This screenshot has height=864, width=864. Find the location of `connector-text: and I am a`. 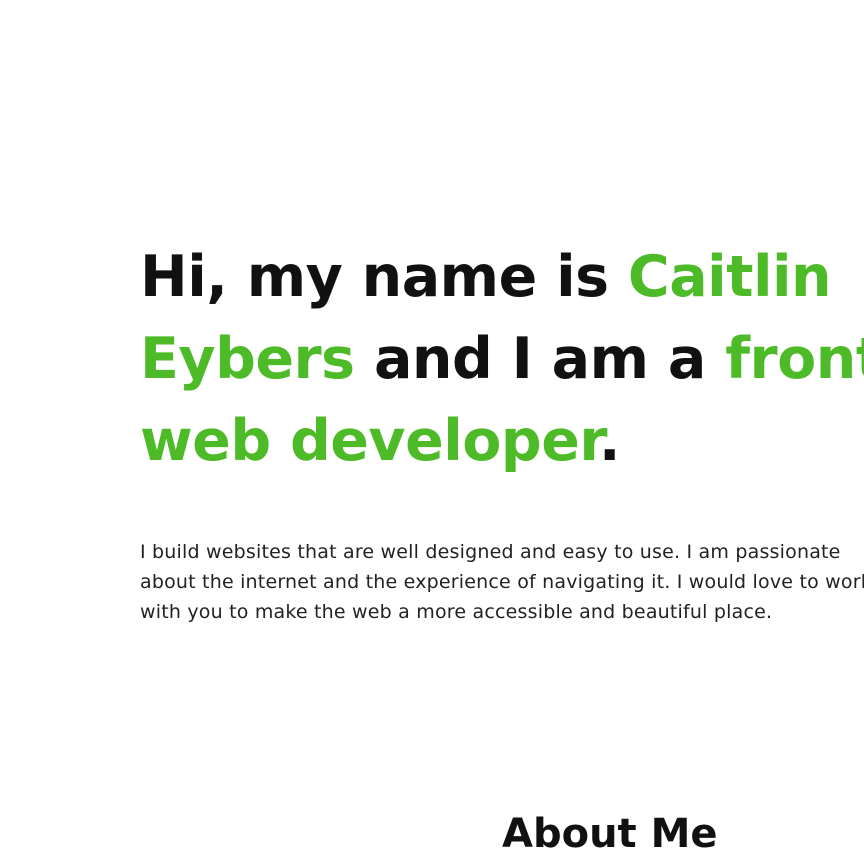

connector-text: and I am a is located at coordinates (540, 359).